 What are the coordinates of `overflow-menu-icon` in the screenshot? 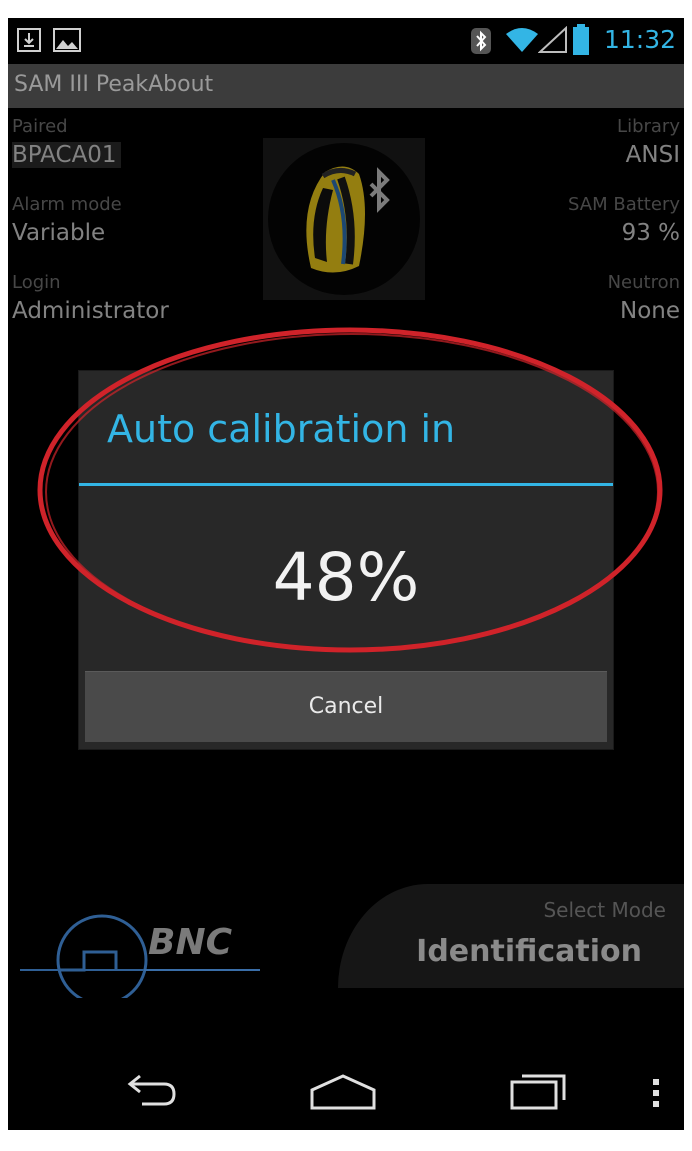 It's located at (656, 1095).